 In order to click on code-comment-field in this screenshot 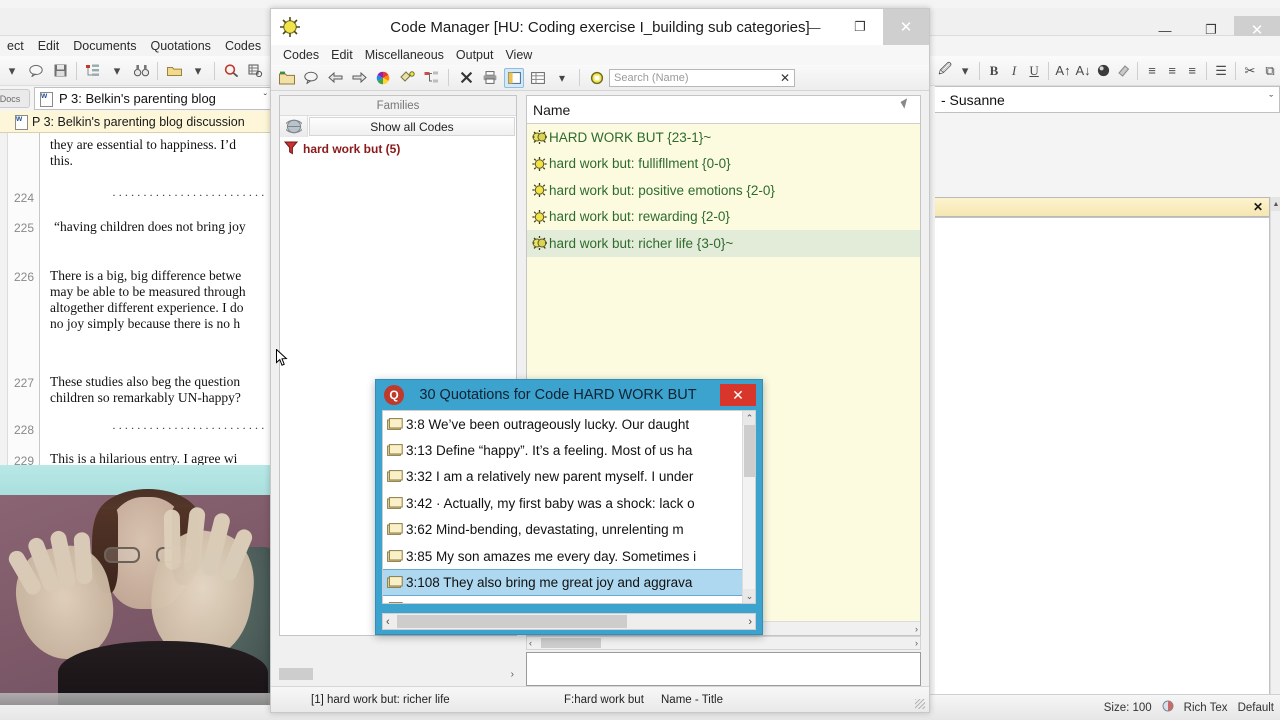, I will do `click(723, 669)`.